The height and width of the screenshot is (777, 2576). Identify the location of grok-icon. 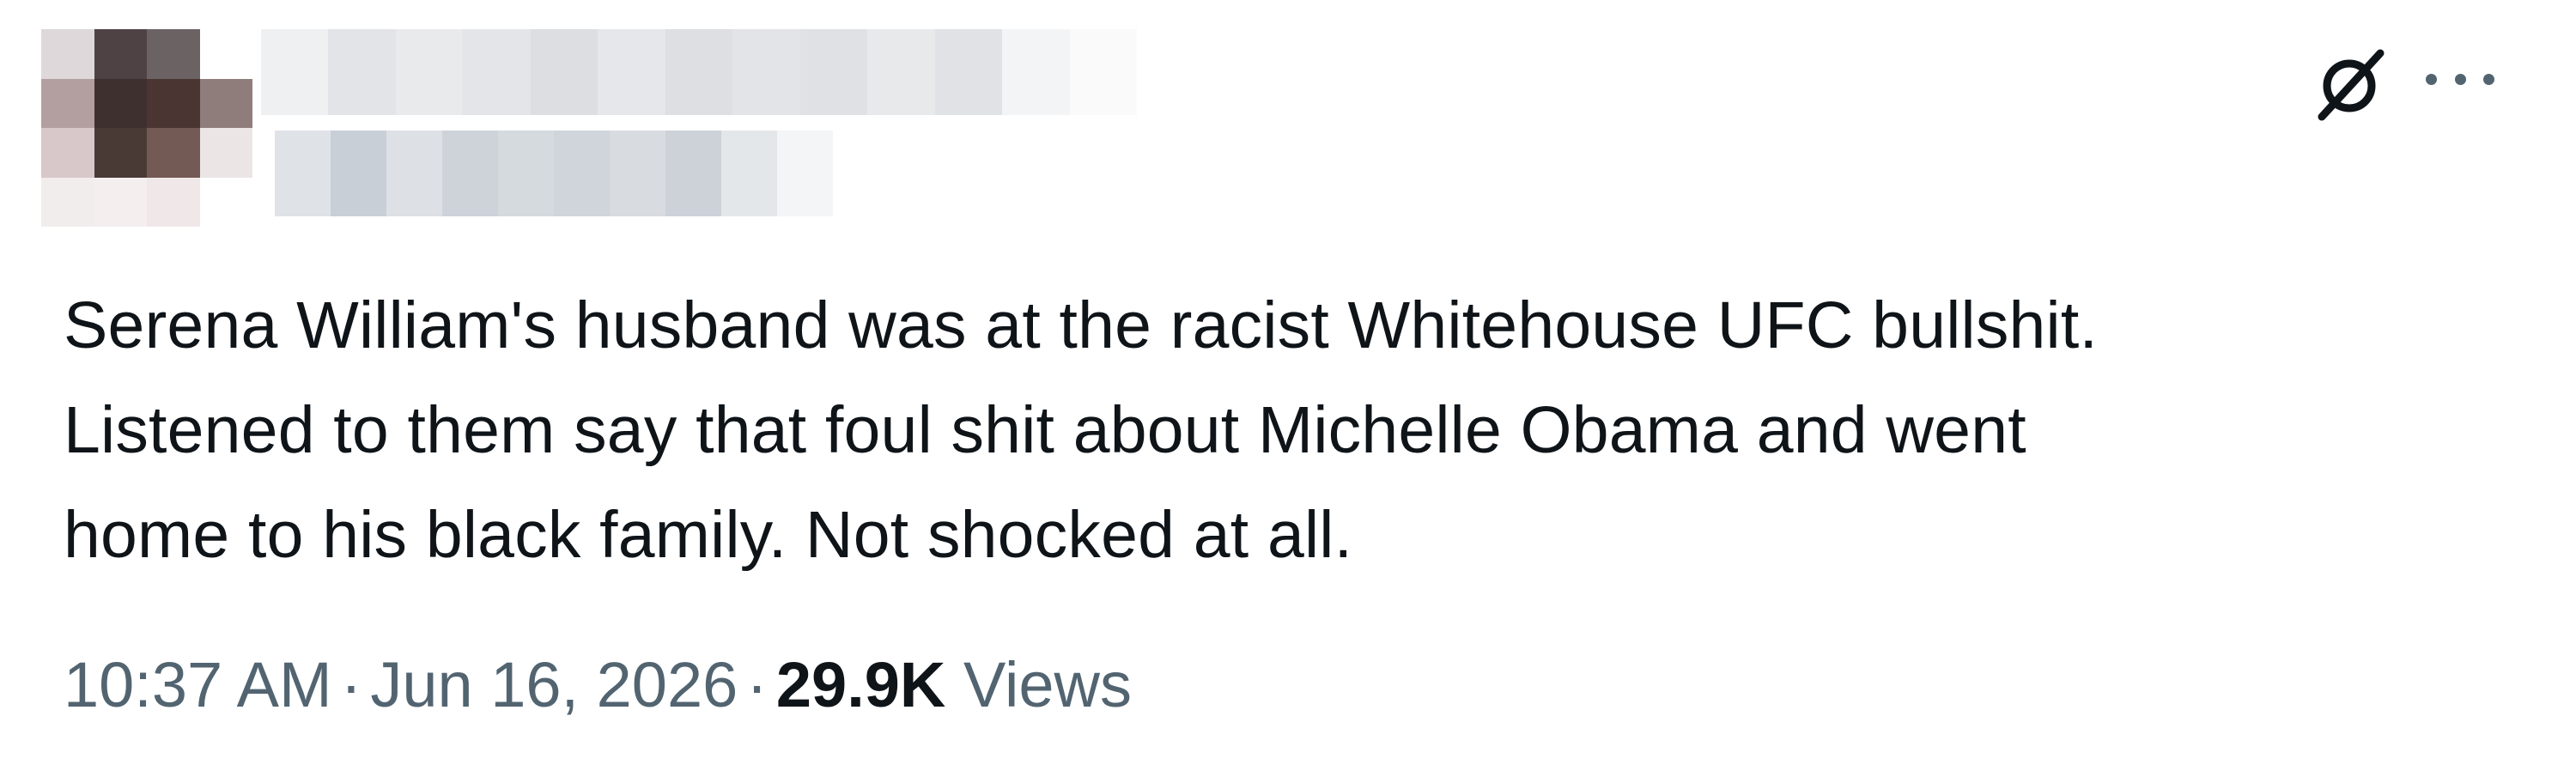
(2351, 84).